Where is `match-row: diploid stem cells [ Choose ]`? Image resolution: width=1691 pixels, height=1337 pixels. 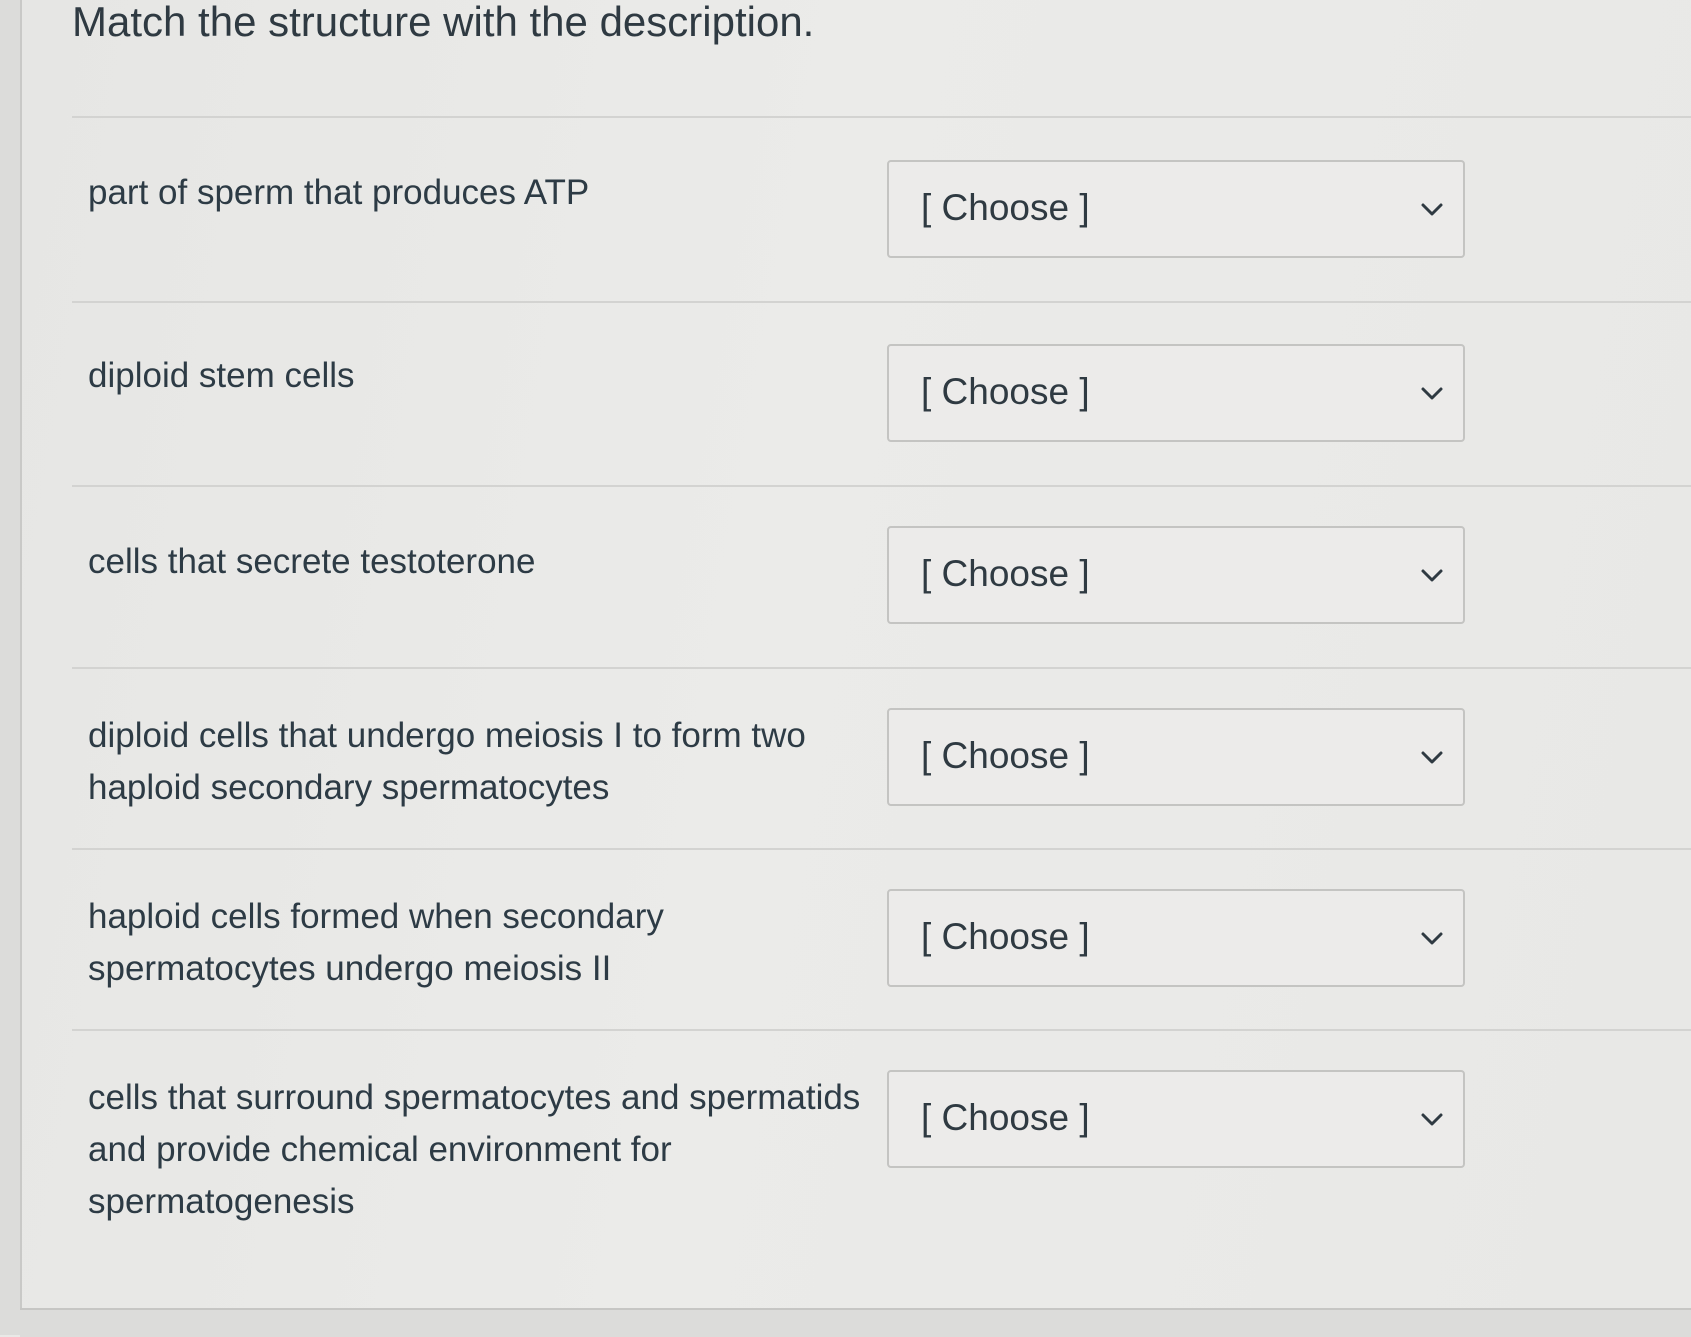
match-row: diploid stem cells [ Choose ] is located at coordinates (881, 393).